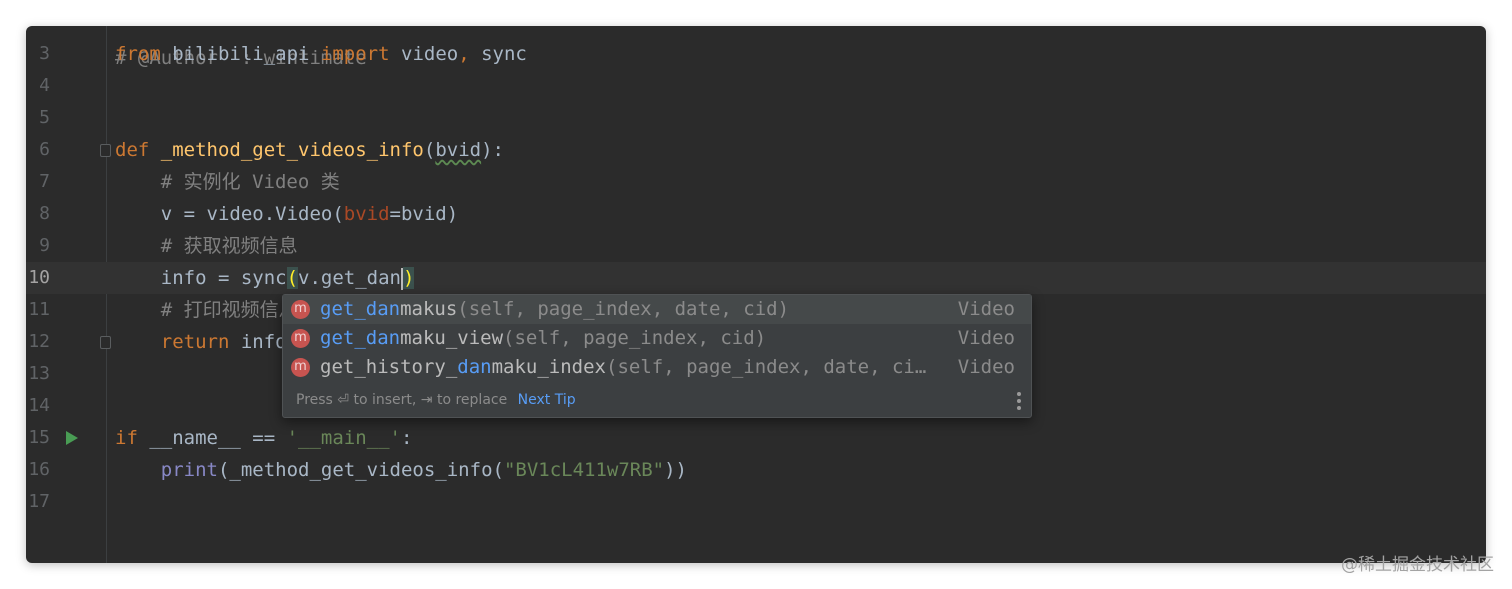  What do you see at coordinates (756, 150) in the screenshot?
I see `code-line: 6 def _method_get_videos_info(bvid):` at bounding box center [756, 150].